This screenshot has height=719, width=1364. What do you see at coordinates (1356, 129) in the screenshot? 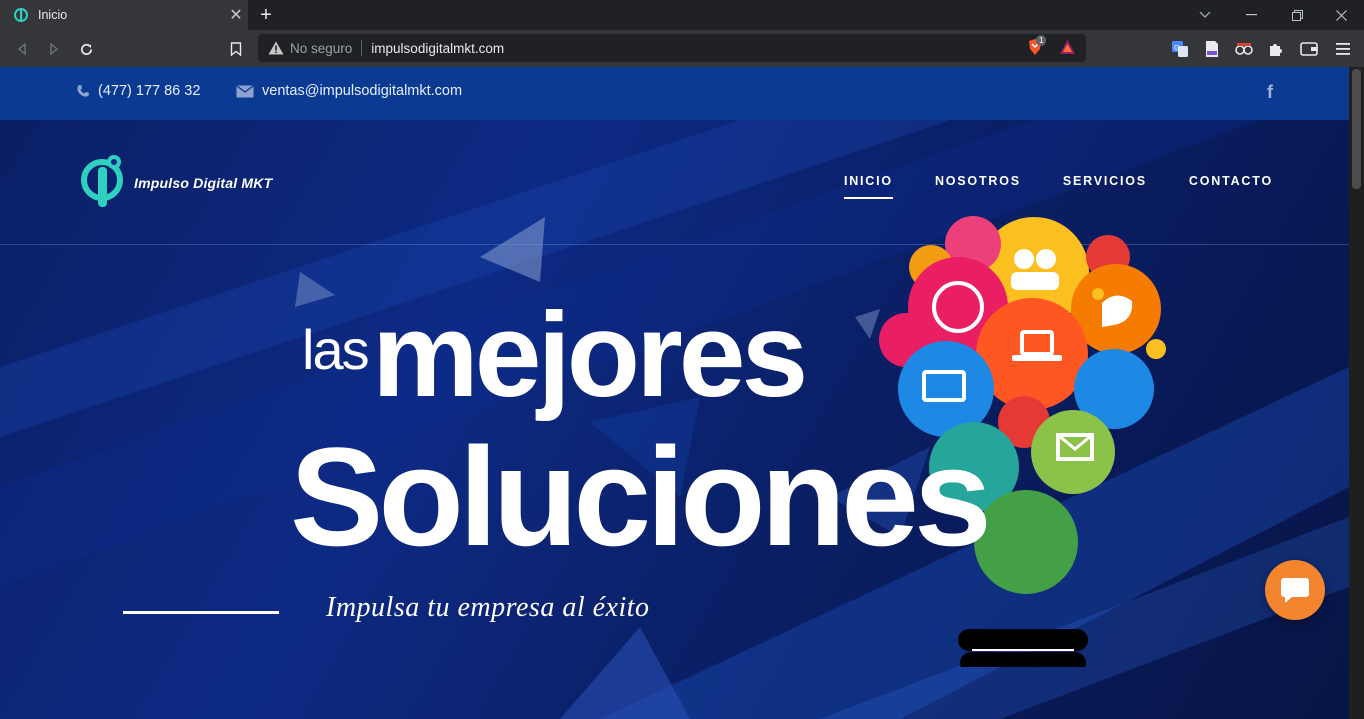
I see `scrollbar-thumb` at bounding box center [1356, 129].